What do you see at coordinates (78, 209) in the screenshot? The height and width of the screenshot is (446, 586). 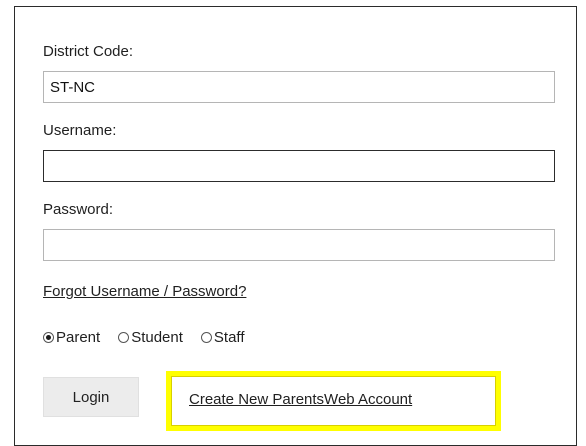 I see `password-label: Password:` at bounding box center [78, 209].